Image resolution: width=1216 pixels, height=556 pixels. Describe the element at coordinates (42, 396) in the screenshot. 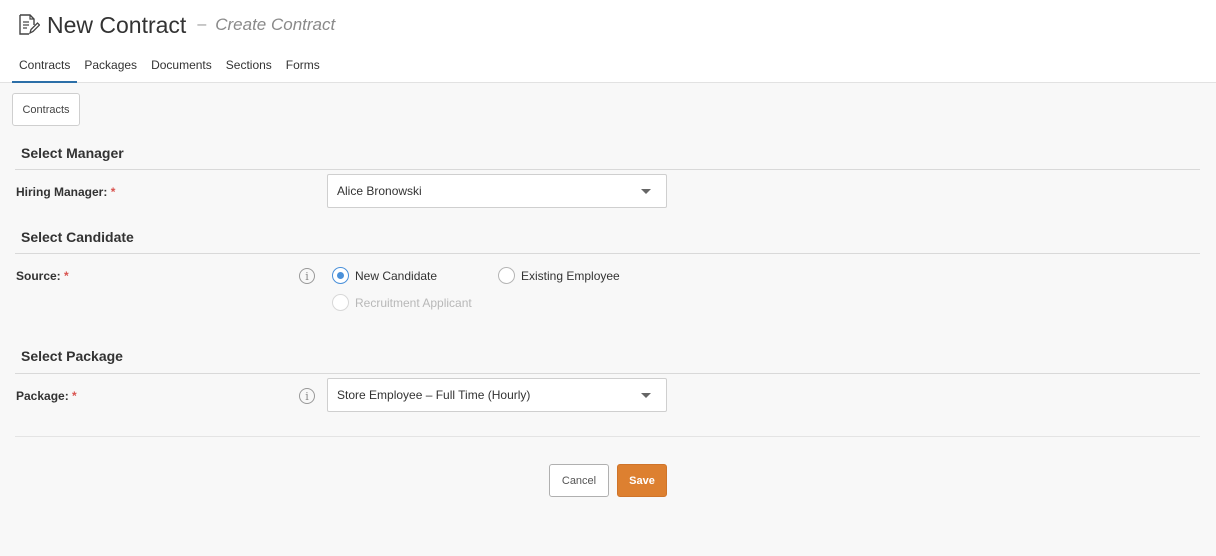

I see `package-label-text: Package:` at that location.